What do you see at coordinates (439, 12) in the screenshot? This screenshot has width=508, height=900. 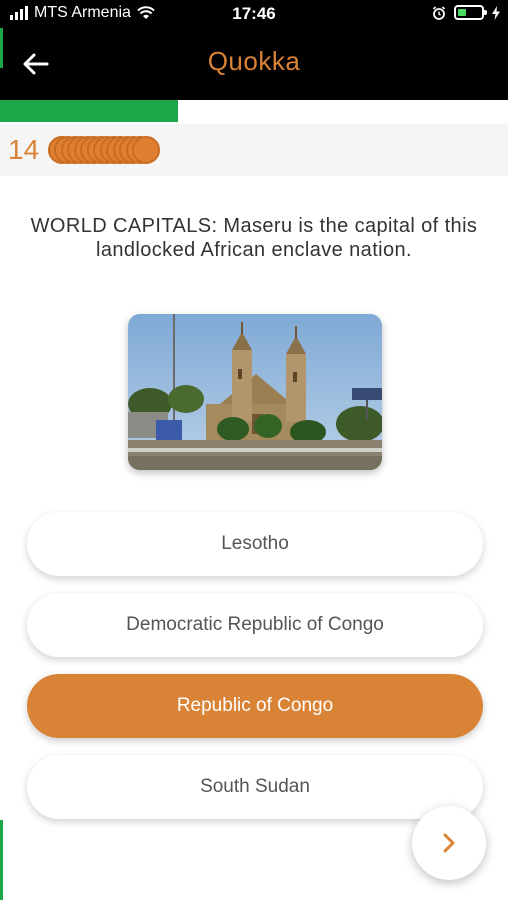 I see `alarm-icon` at bounding box center [439, 12].